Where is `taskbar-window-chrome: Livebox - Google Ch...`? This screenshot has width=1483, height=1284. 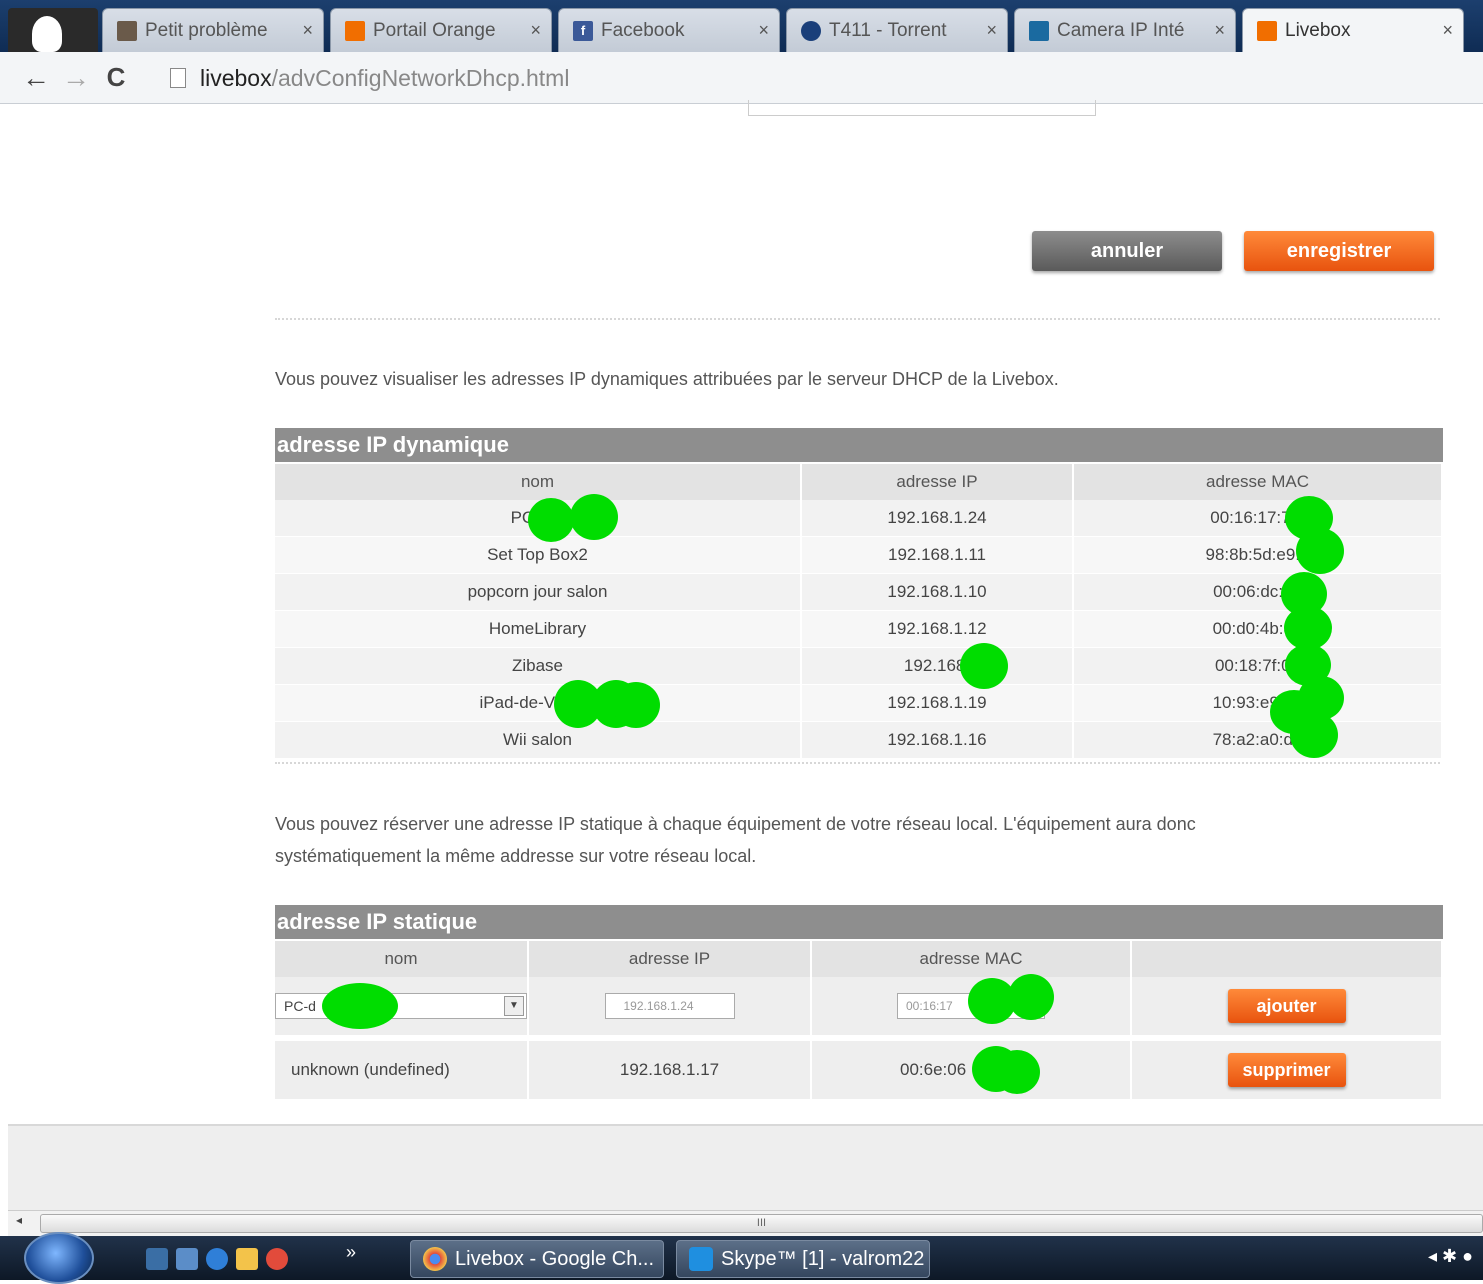 taskbar-window-chrome: Livebox - Google Ch... is located at coordinates (537, 1259).